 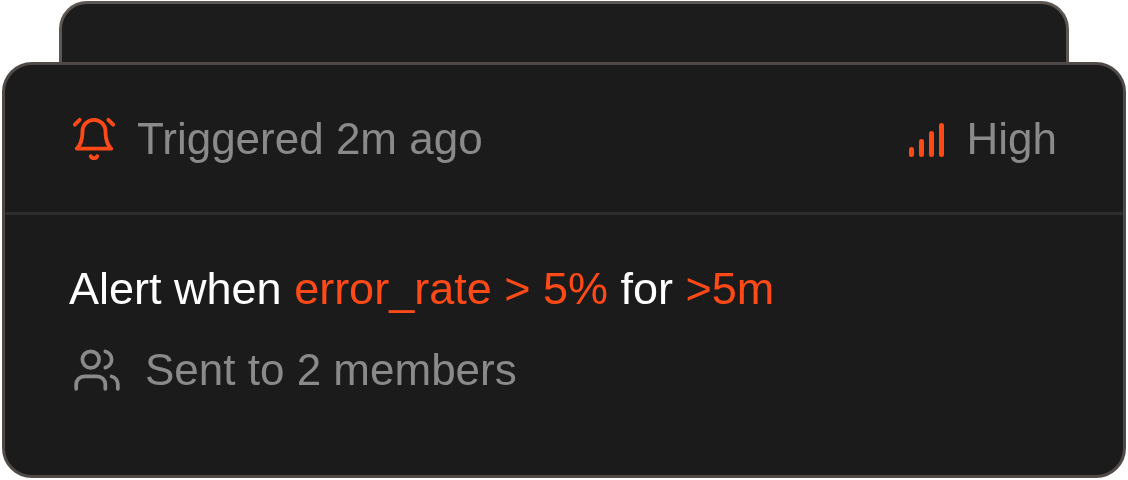 What do you see at coordinates (926, 138) in the screenshot?
I see `signal-bars-icon` at bounding box center [926, 138].